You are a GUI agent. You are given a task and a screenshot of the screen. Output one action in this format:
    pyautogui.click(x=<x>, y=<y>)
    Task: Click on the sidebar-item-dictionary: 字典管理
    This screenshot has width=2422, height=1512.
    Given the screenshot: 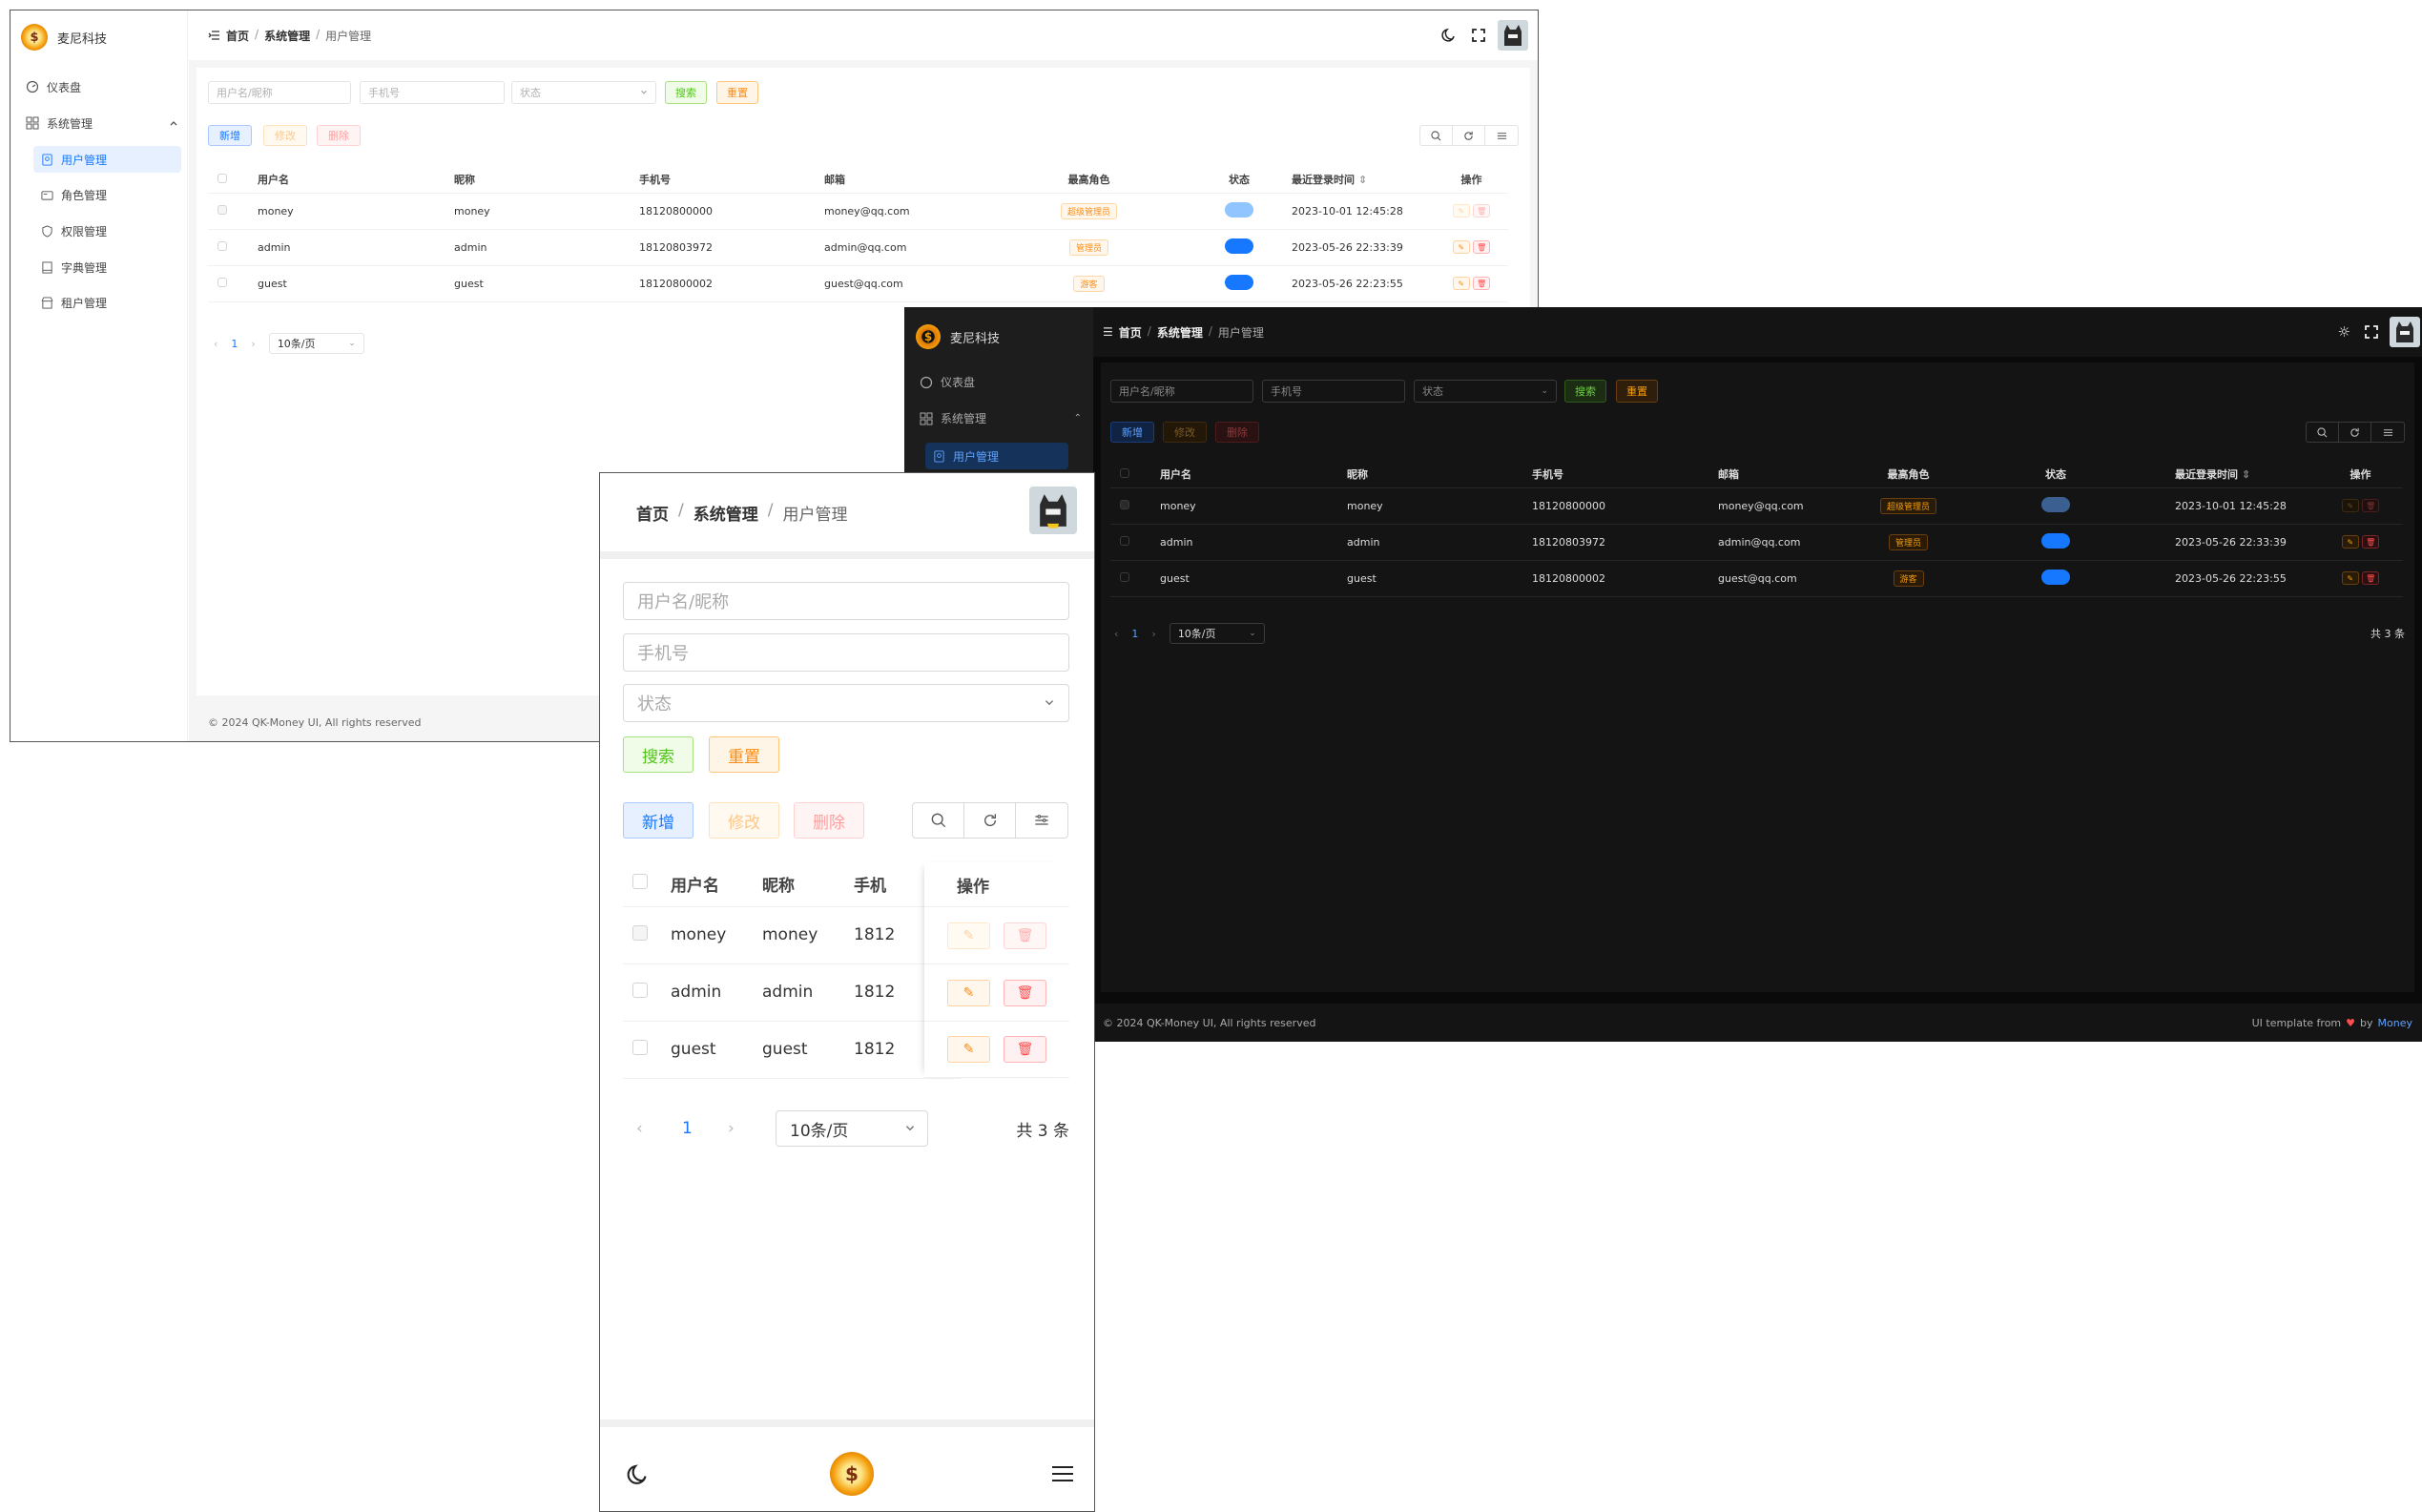 What is the action you would take?
    pyautogui.click(x=107, y=267)
    